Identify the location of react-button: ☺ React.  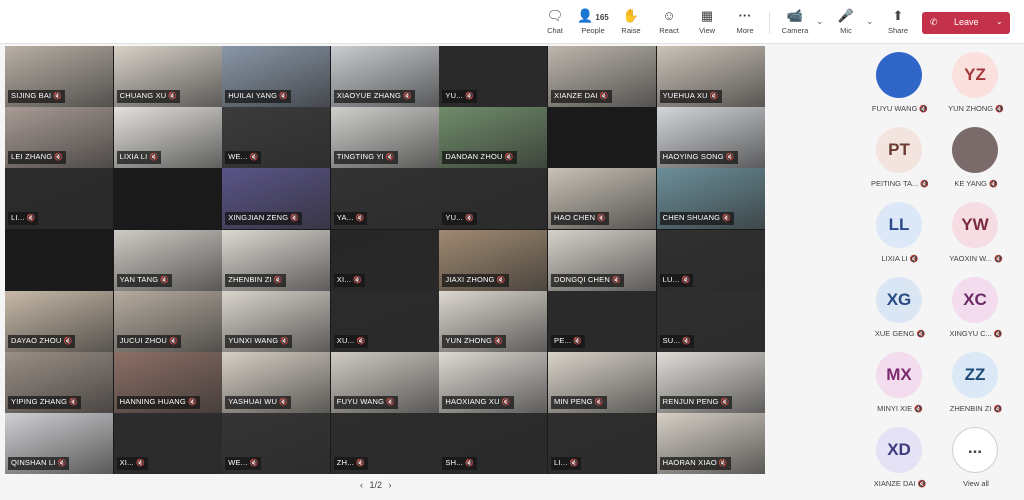
(669, 24).